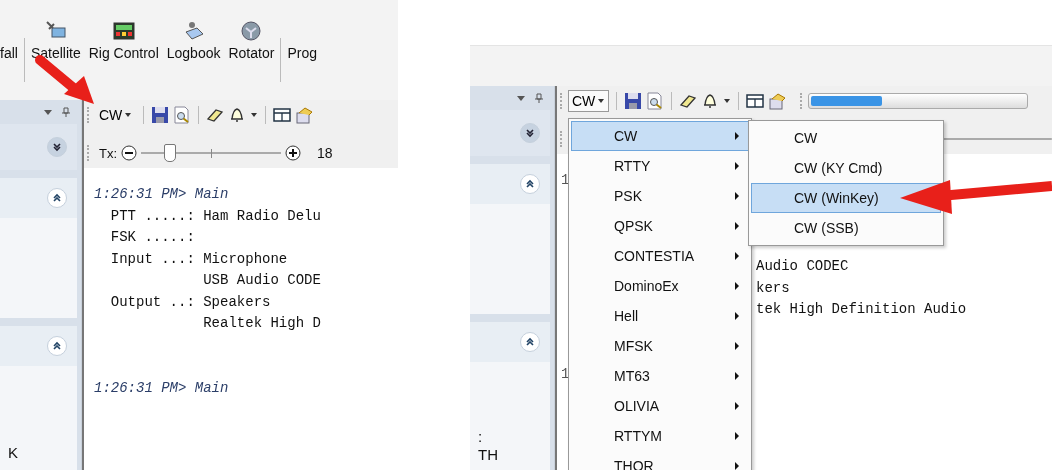 Image resolution: width=1052 pixels, height=470 pixels. What do you see at coordinates (215, 215) in the screenshot?
I see `log-line: PTT .....: Ham Radio Delu` at bounding box center [215, 215].